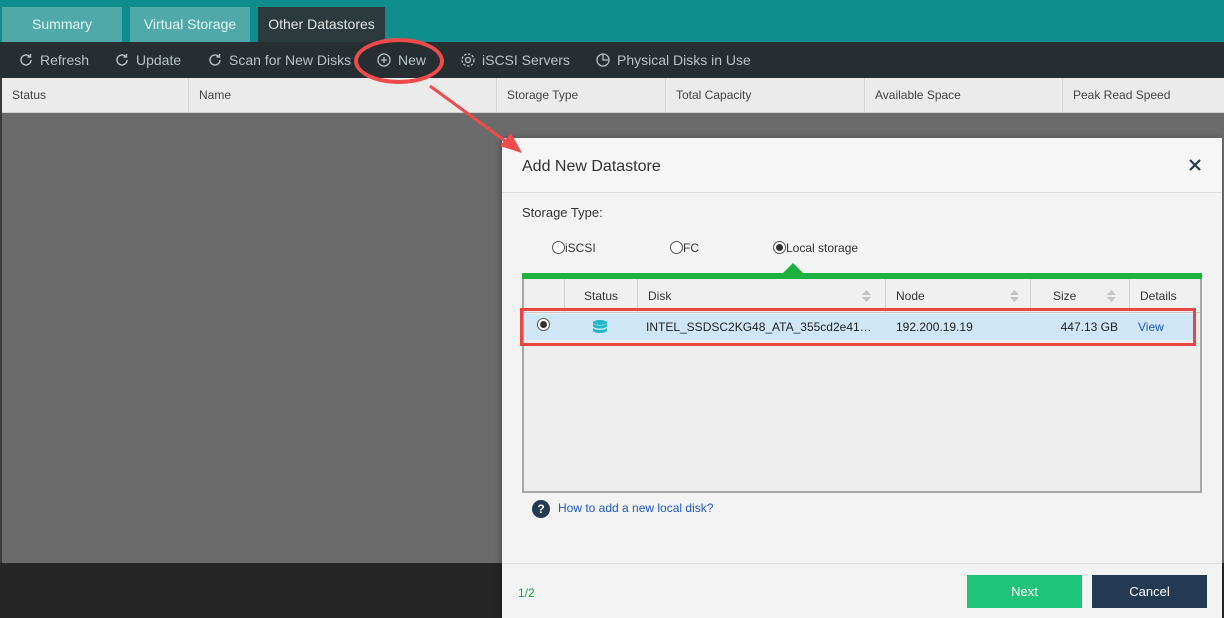 The image size is (1224, 618). I want to click on close-icon, so click(1195, 165).